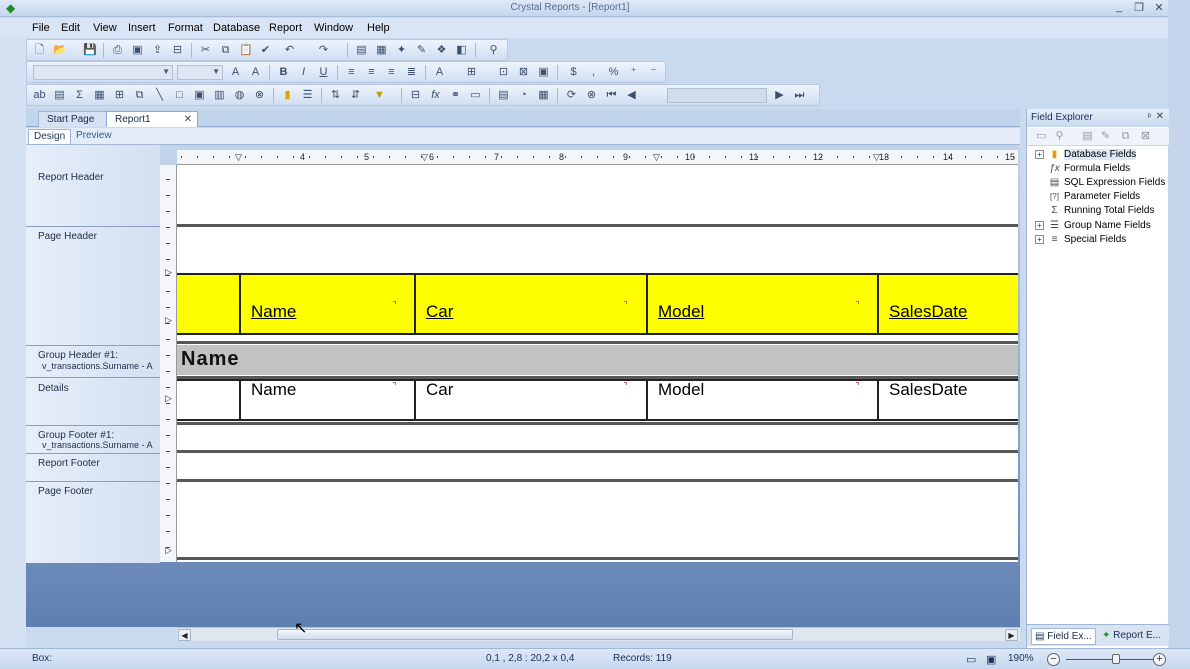 This screenshot has height=669, width=1190. What do you see at coordinates (185, 28) in the screenshot?
I see `menu-format: Format` at bounding box center [185, 28].